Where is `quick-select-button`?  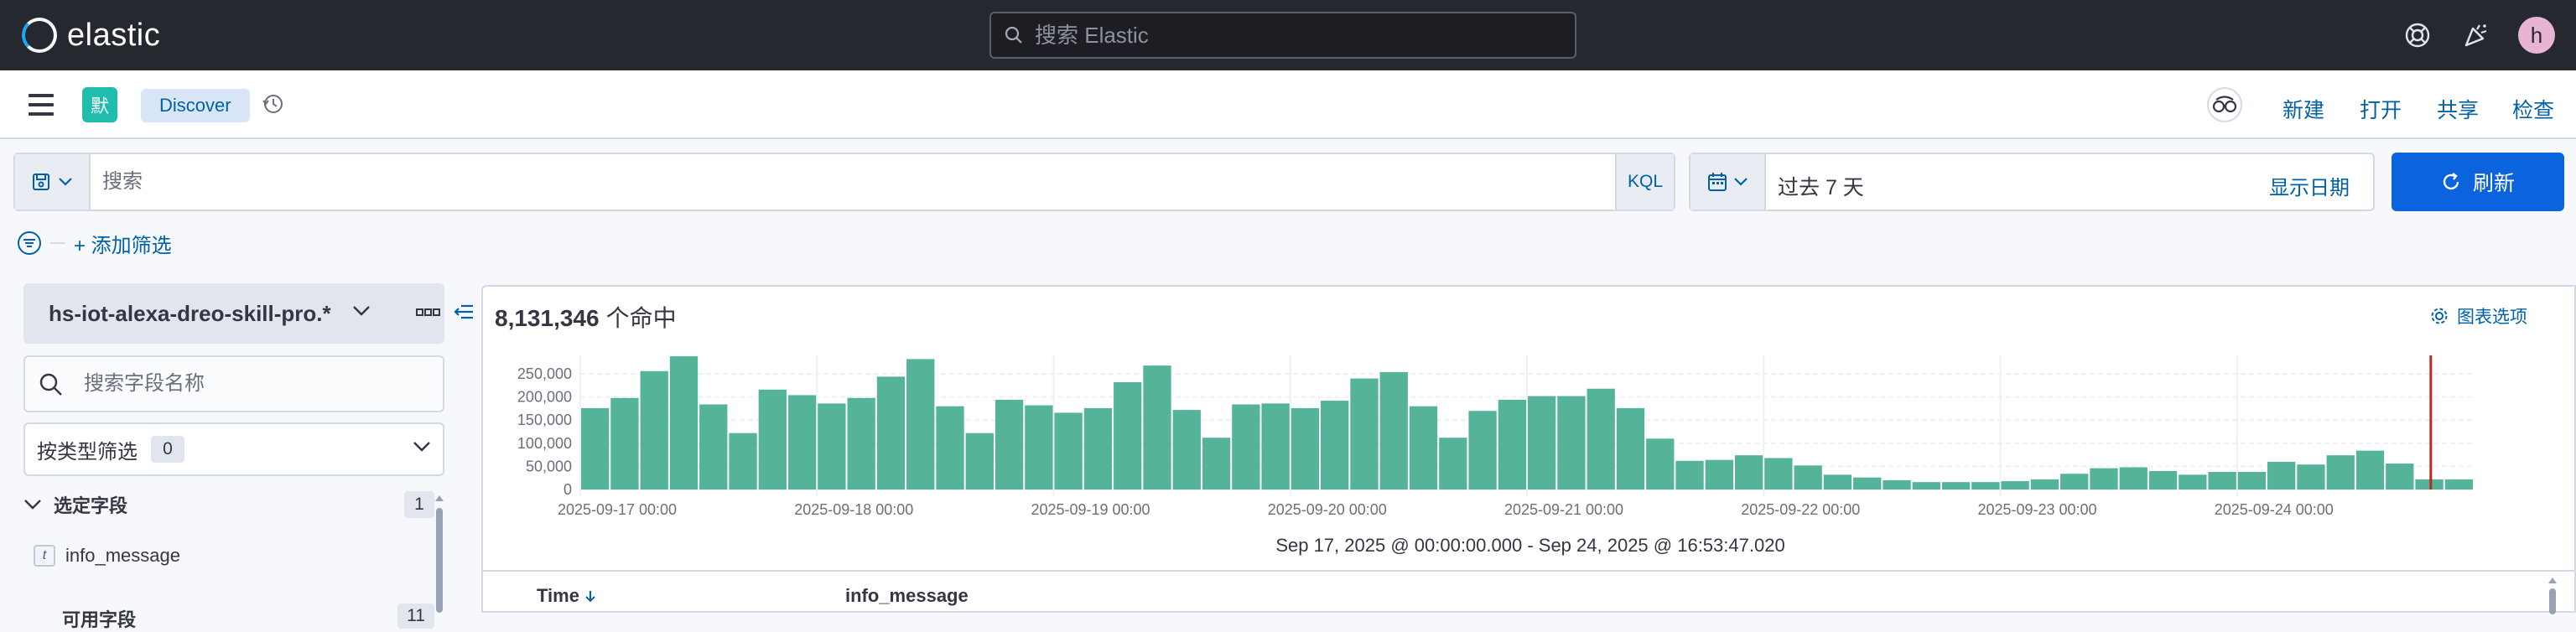
quick-select-button is located at coordinates (1728, 182).